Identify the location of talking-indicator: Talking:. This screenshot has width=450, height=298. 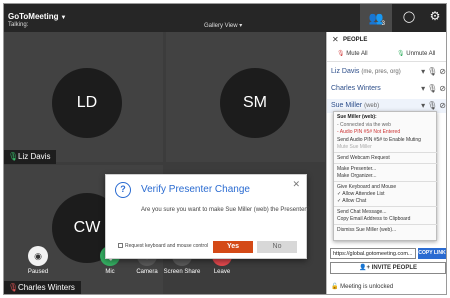
(18, 25).